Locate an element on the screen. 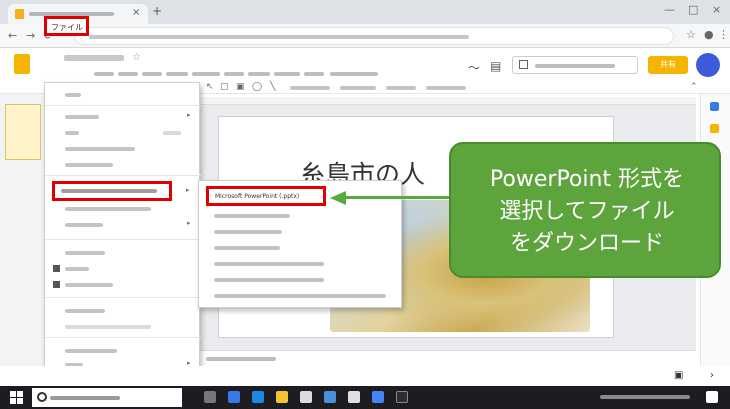 This screenshot has height=409, width=730. menu-item-new: ▸ is located at coordinates (123, 117).